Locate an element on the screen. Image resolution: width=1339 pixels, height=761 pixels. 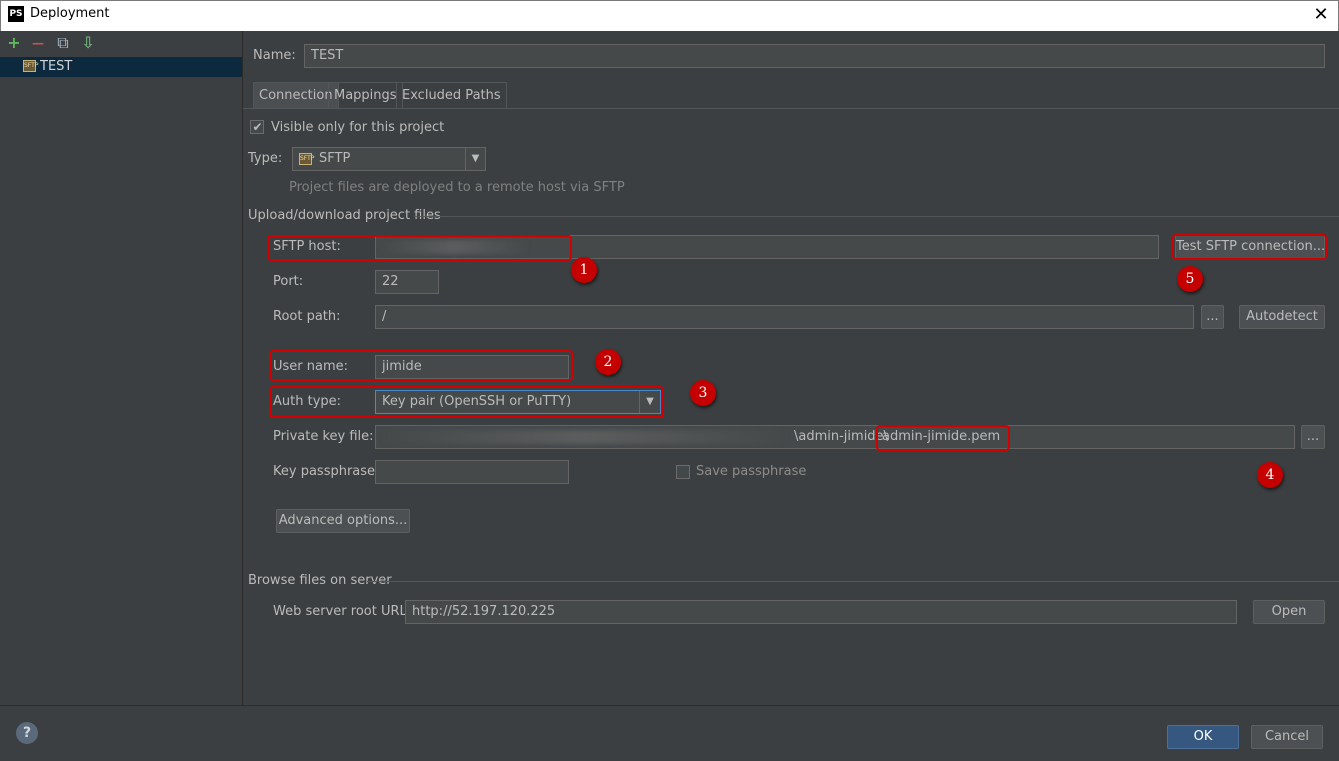
tab-divider is located at coordinates (791, 108).